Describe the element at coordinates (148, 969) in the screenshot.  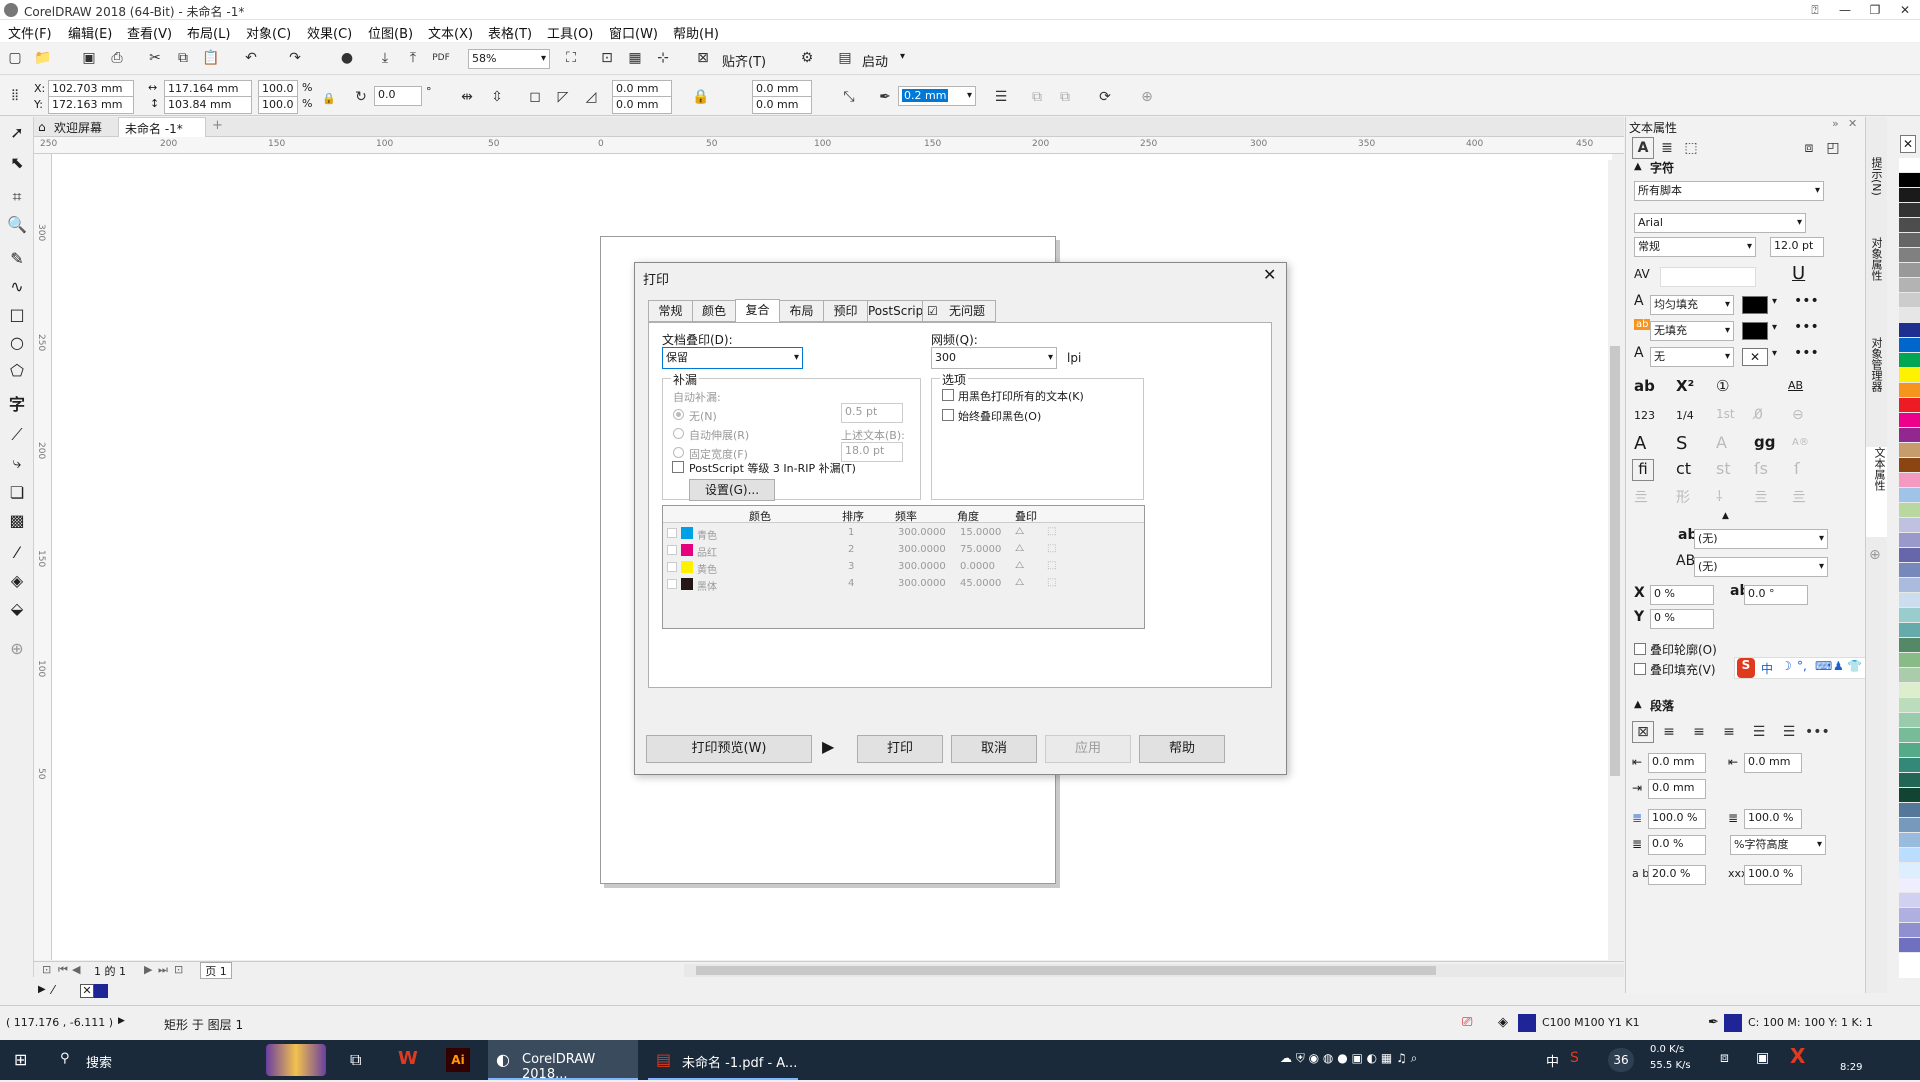
I see `next-page-icon: ▶` at that location.